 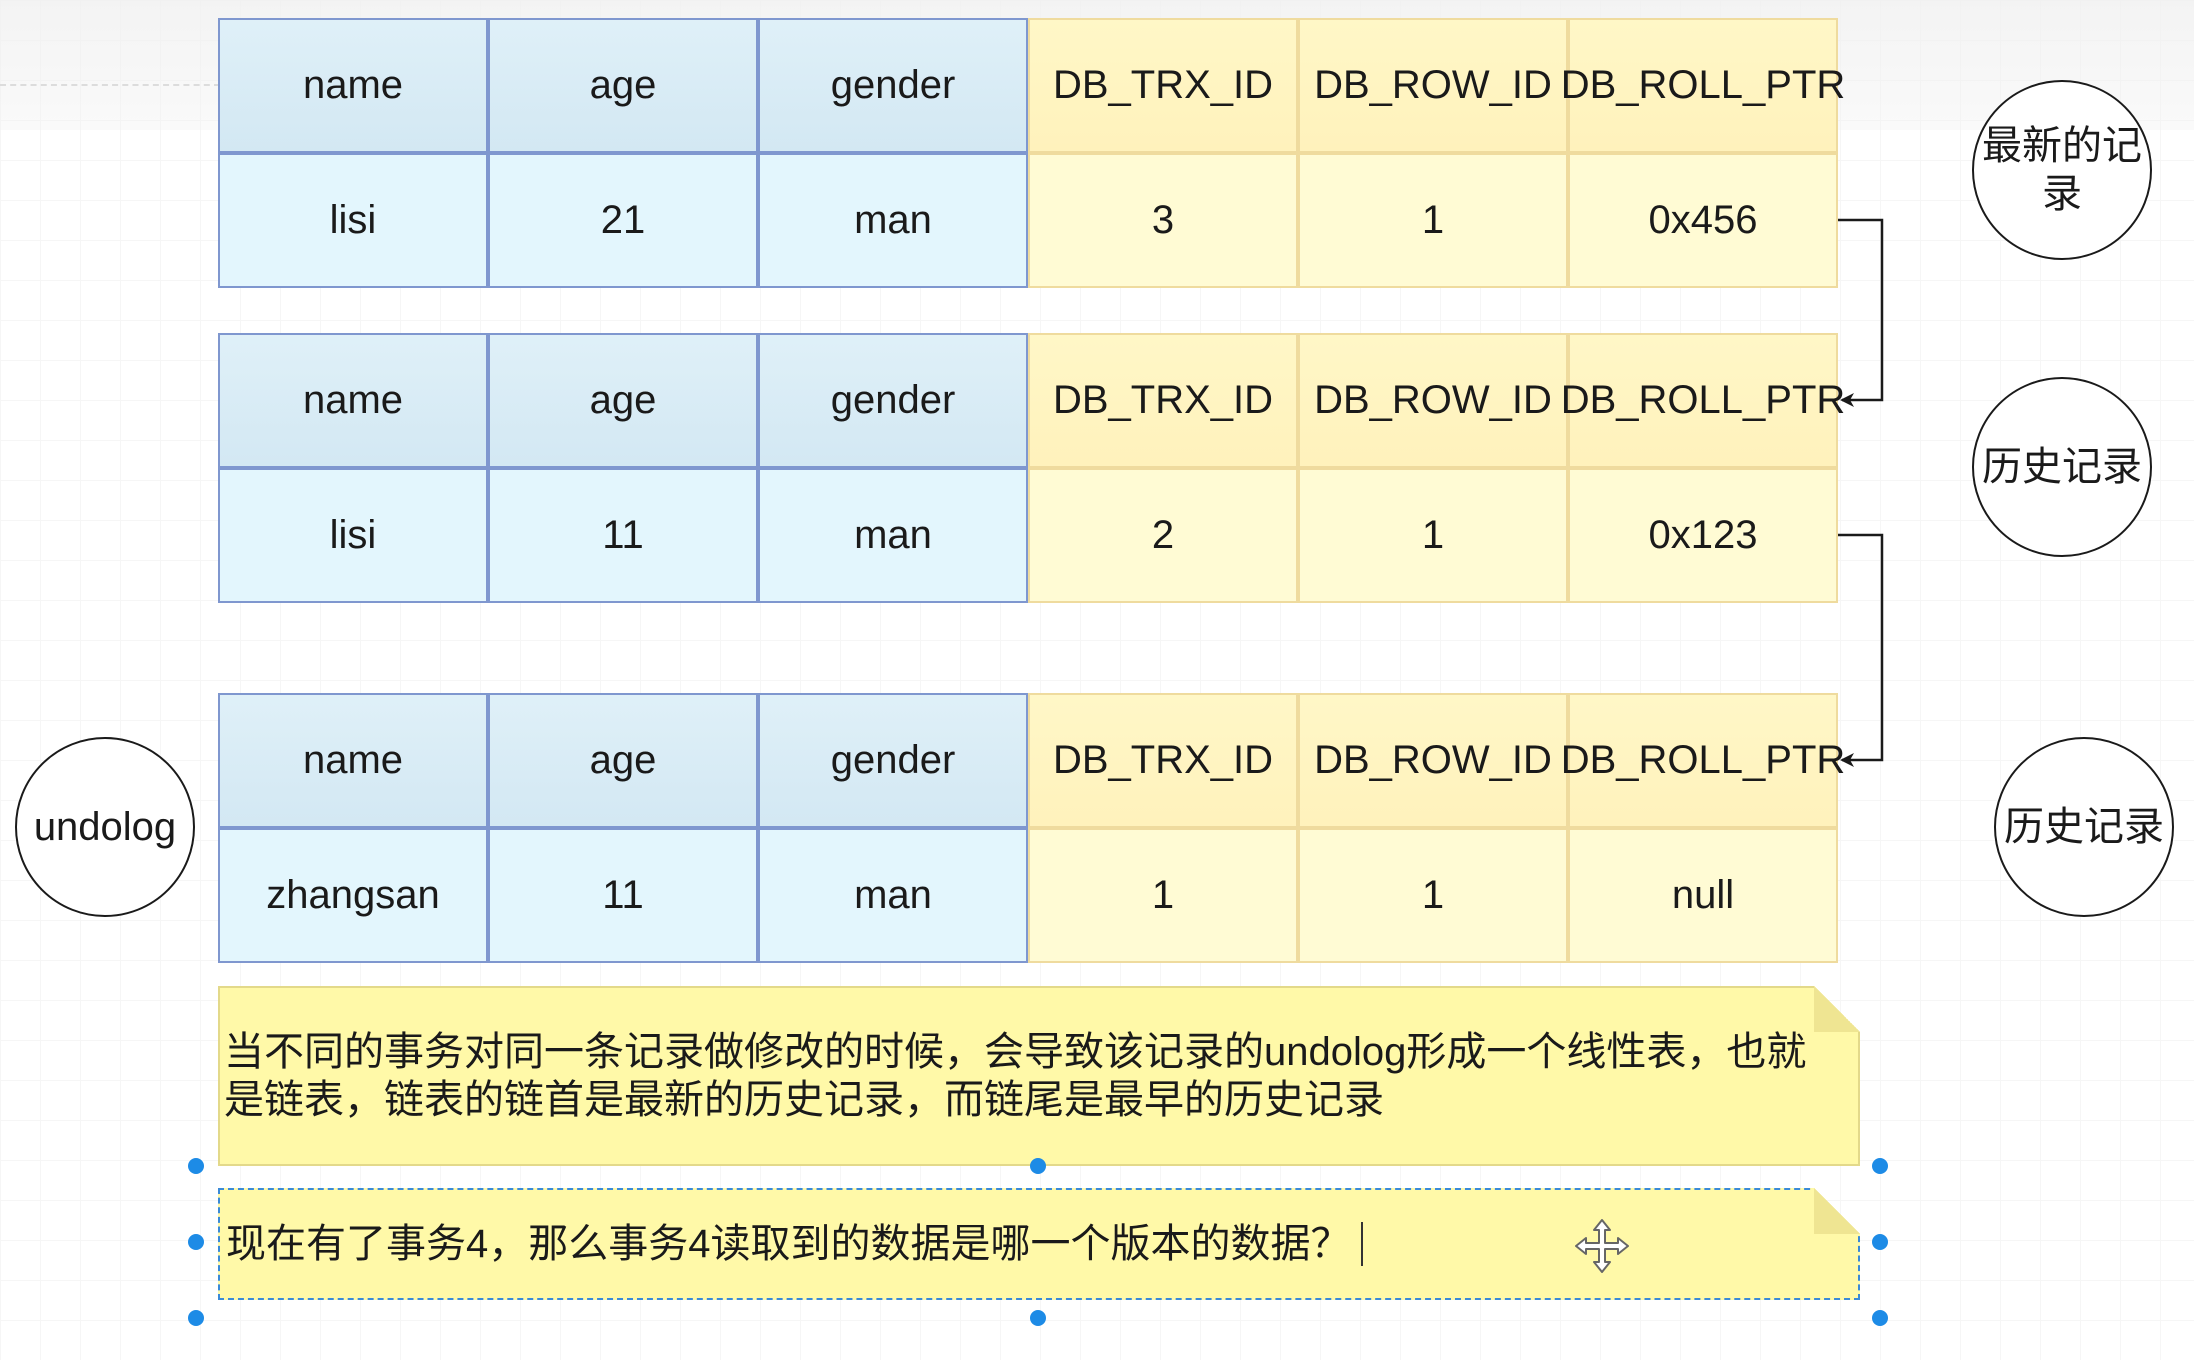 What do you see at coordinates (1362, 1244) in the screenshot?
I see `text-caret` at bounding box center [1362, 1244].